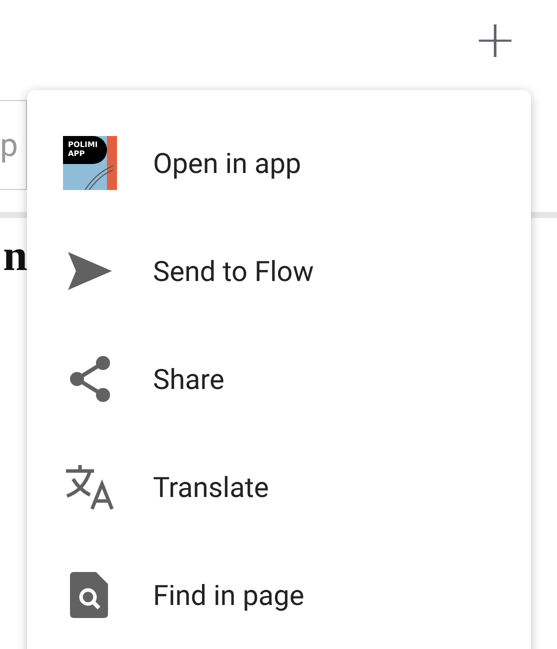  What do you see at coordinates (90, 163) in the screenshot?
I see `app-logo-icon` at bounding box center [90, 163].